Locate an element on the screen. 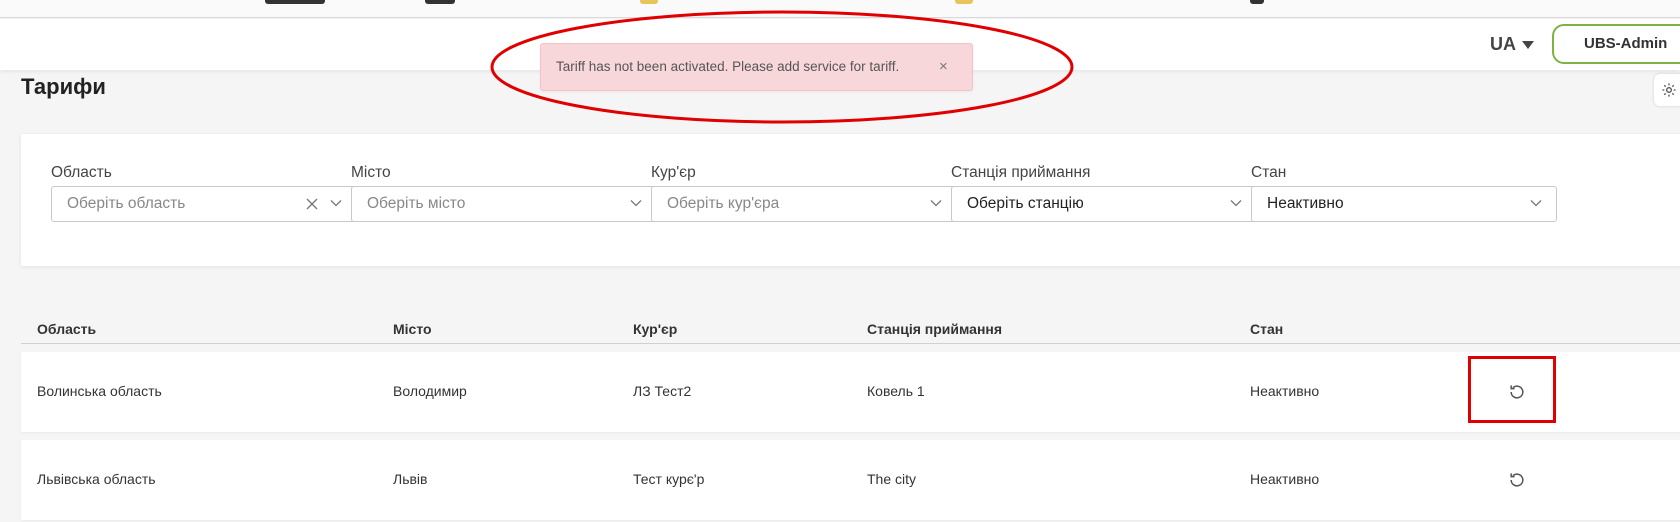 Image resolution: width=1680 pixels, height=522 pixels. filter-status-label: Стан is located at coordinates (1269, 172).